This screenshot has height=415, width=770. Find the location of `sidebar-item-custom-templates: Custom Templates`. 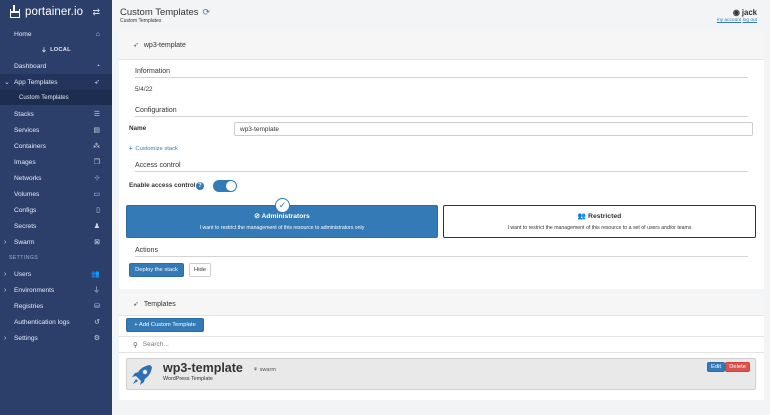

sidebar-item-custom-templates: Custom Templates is located at coordinates (56, 97).